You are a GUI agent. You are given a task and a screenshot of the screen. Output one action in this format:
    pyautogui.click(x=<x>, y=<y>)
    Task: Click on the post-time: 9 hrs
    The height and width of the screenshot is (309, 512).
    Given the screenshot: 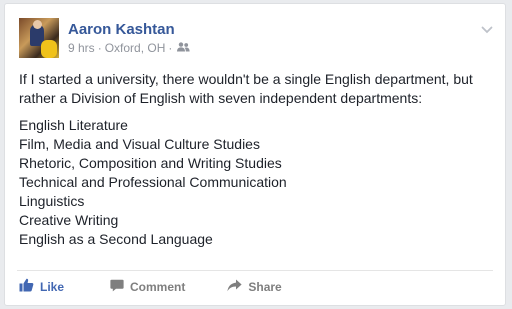 What is the action you would take?
    pyautogui.click(x=81, y=48)
    